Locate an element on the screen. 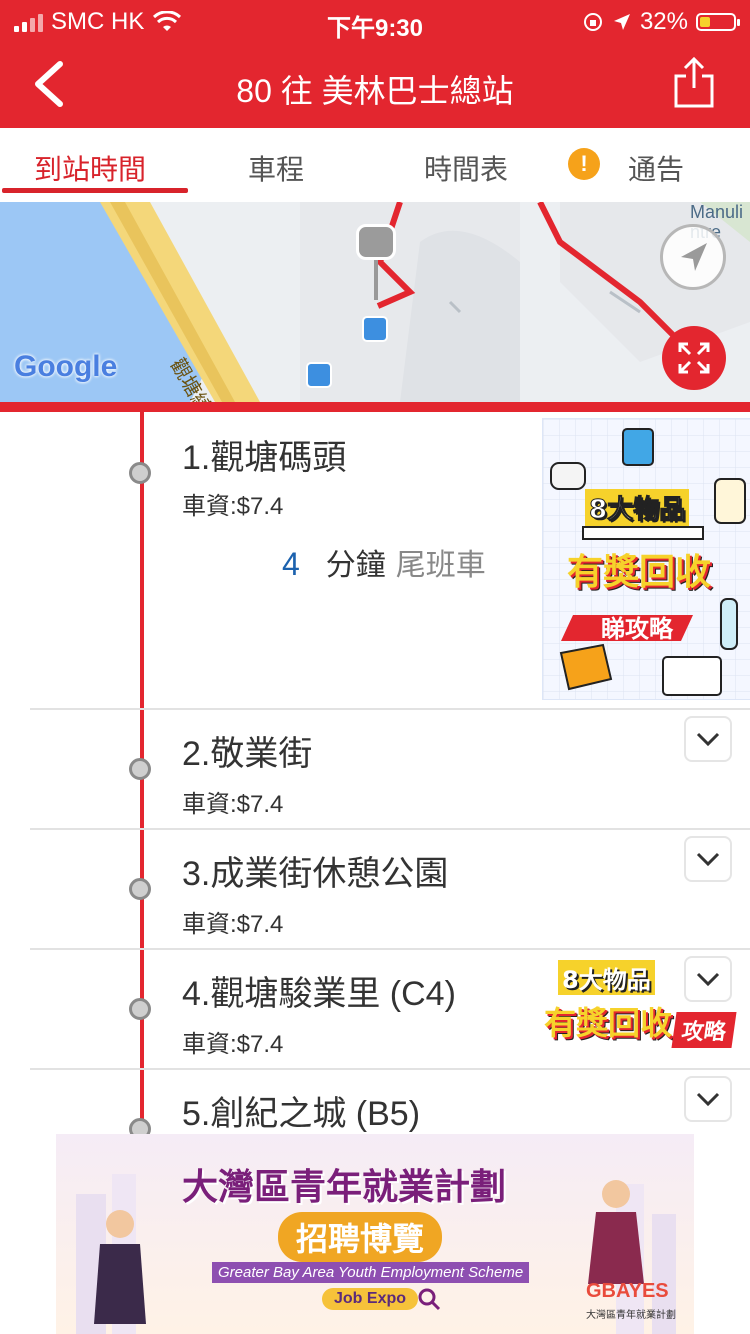 The image size is (750, 1334). map-divider is located at coordinates (375, 407).